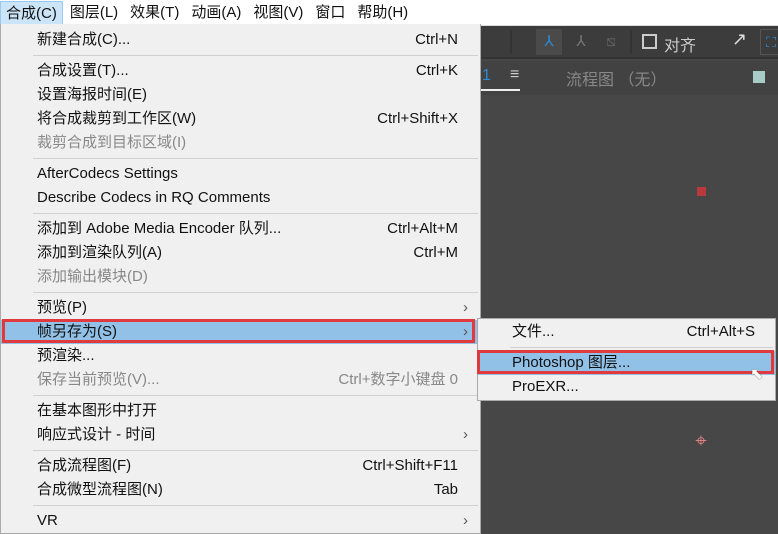 The height and width of the screenshot is (534, 778). What do you see at coordinates (581, 42) in the screenshot?
I see `axis-world-icon: ⅄` at bounding box center [581, 42].